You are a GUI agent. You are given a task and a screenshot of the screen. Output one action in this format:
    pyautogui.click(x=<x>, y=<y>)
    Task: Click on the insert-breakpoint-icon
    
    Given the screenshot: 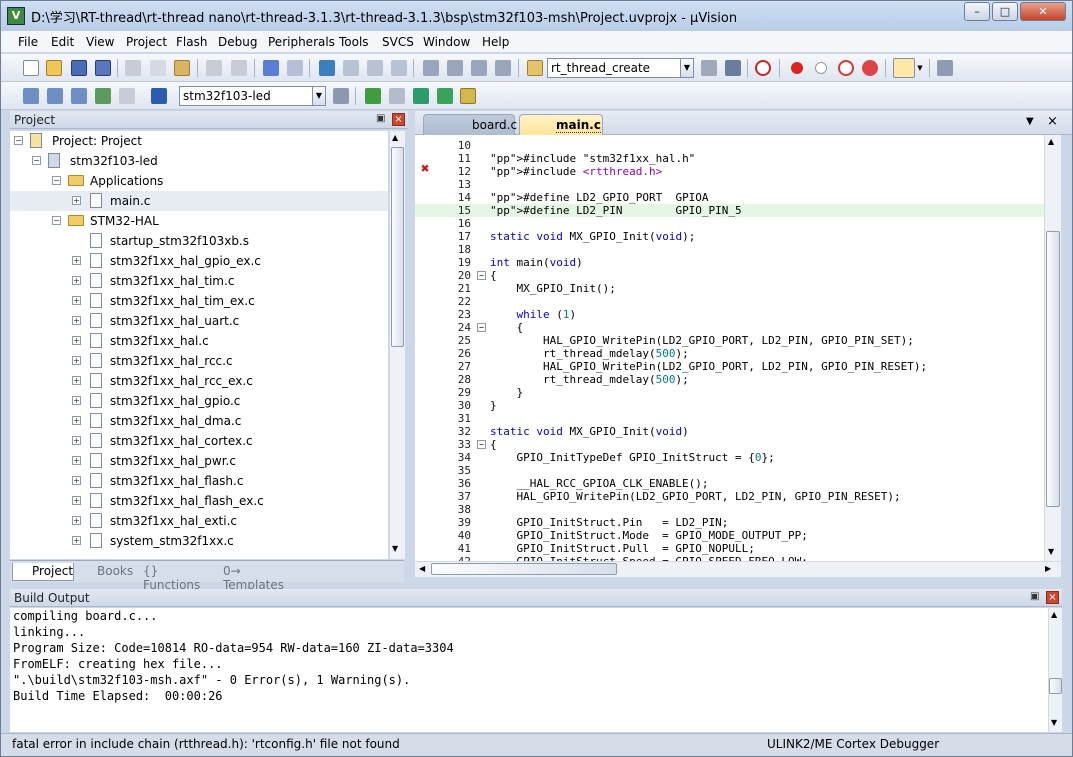 What is the action you would take?
    pyautogui.click(x=797, y=68)
    